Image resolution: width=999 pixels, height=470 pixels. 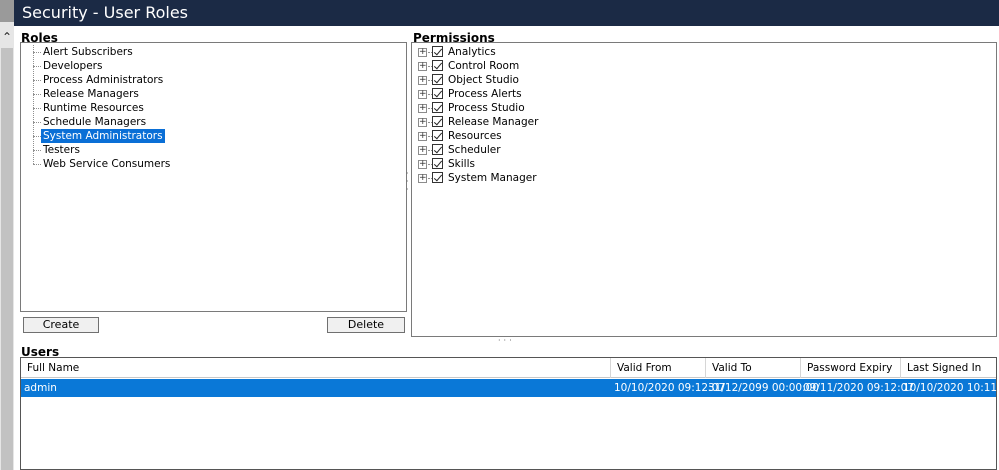 I want to click on permission-item: + Scheduler, so click(x=702, y=150).